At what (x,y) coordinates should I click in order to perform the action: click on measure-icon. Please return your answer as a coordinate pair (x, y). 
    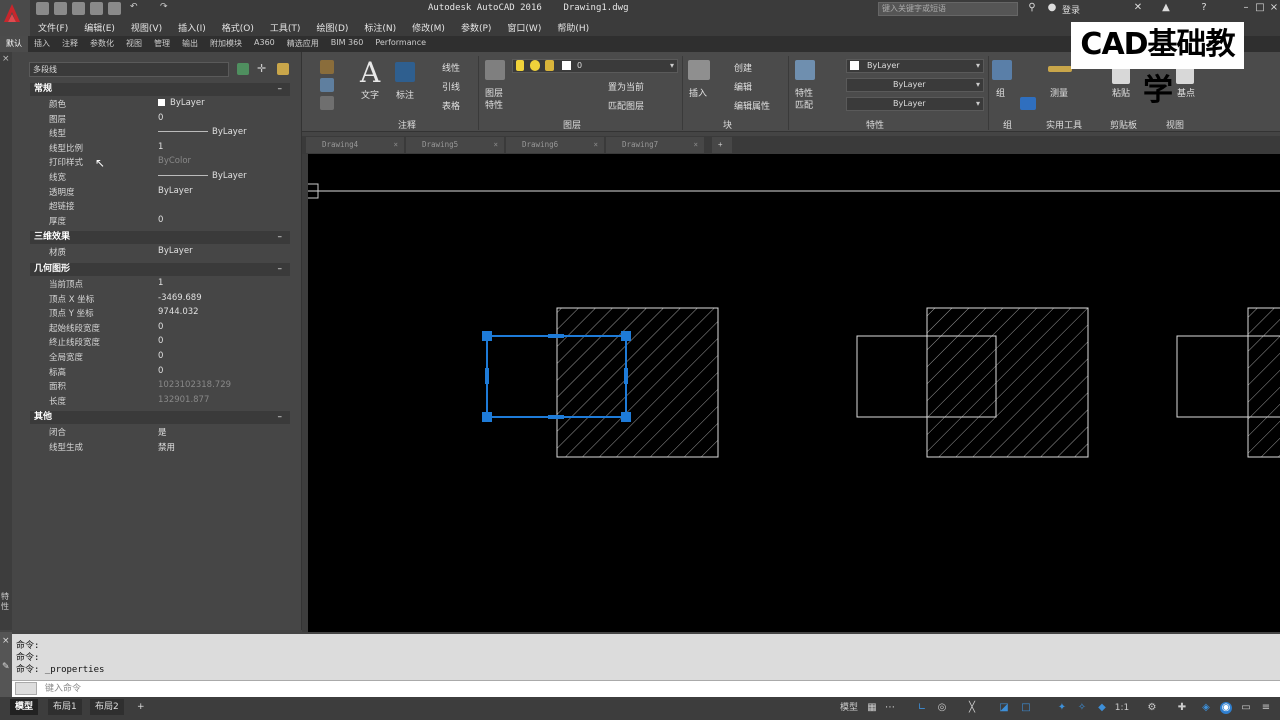
    Looking at the image, I should click on (1060, 69).